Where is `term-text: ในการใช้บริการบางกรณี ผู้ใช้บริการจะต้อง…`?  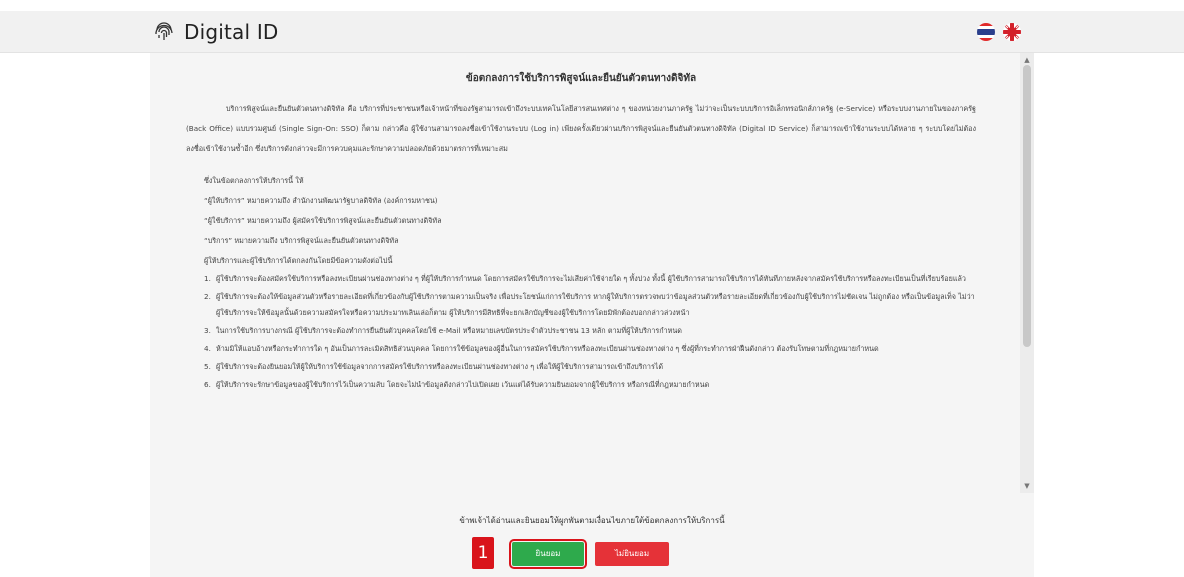 term-text: ในการใช้บริการบางกรณี ผู้ใช้บริการจะต้อง… is located at coordinates (449, 330).